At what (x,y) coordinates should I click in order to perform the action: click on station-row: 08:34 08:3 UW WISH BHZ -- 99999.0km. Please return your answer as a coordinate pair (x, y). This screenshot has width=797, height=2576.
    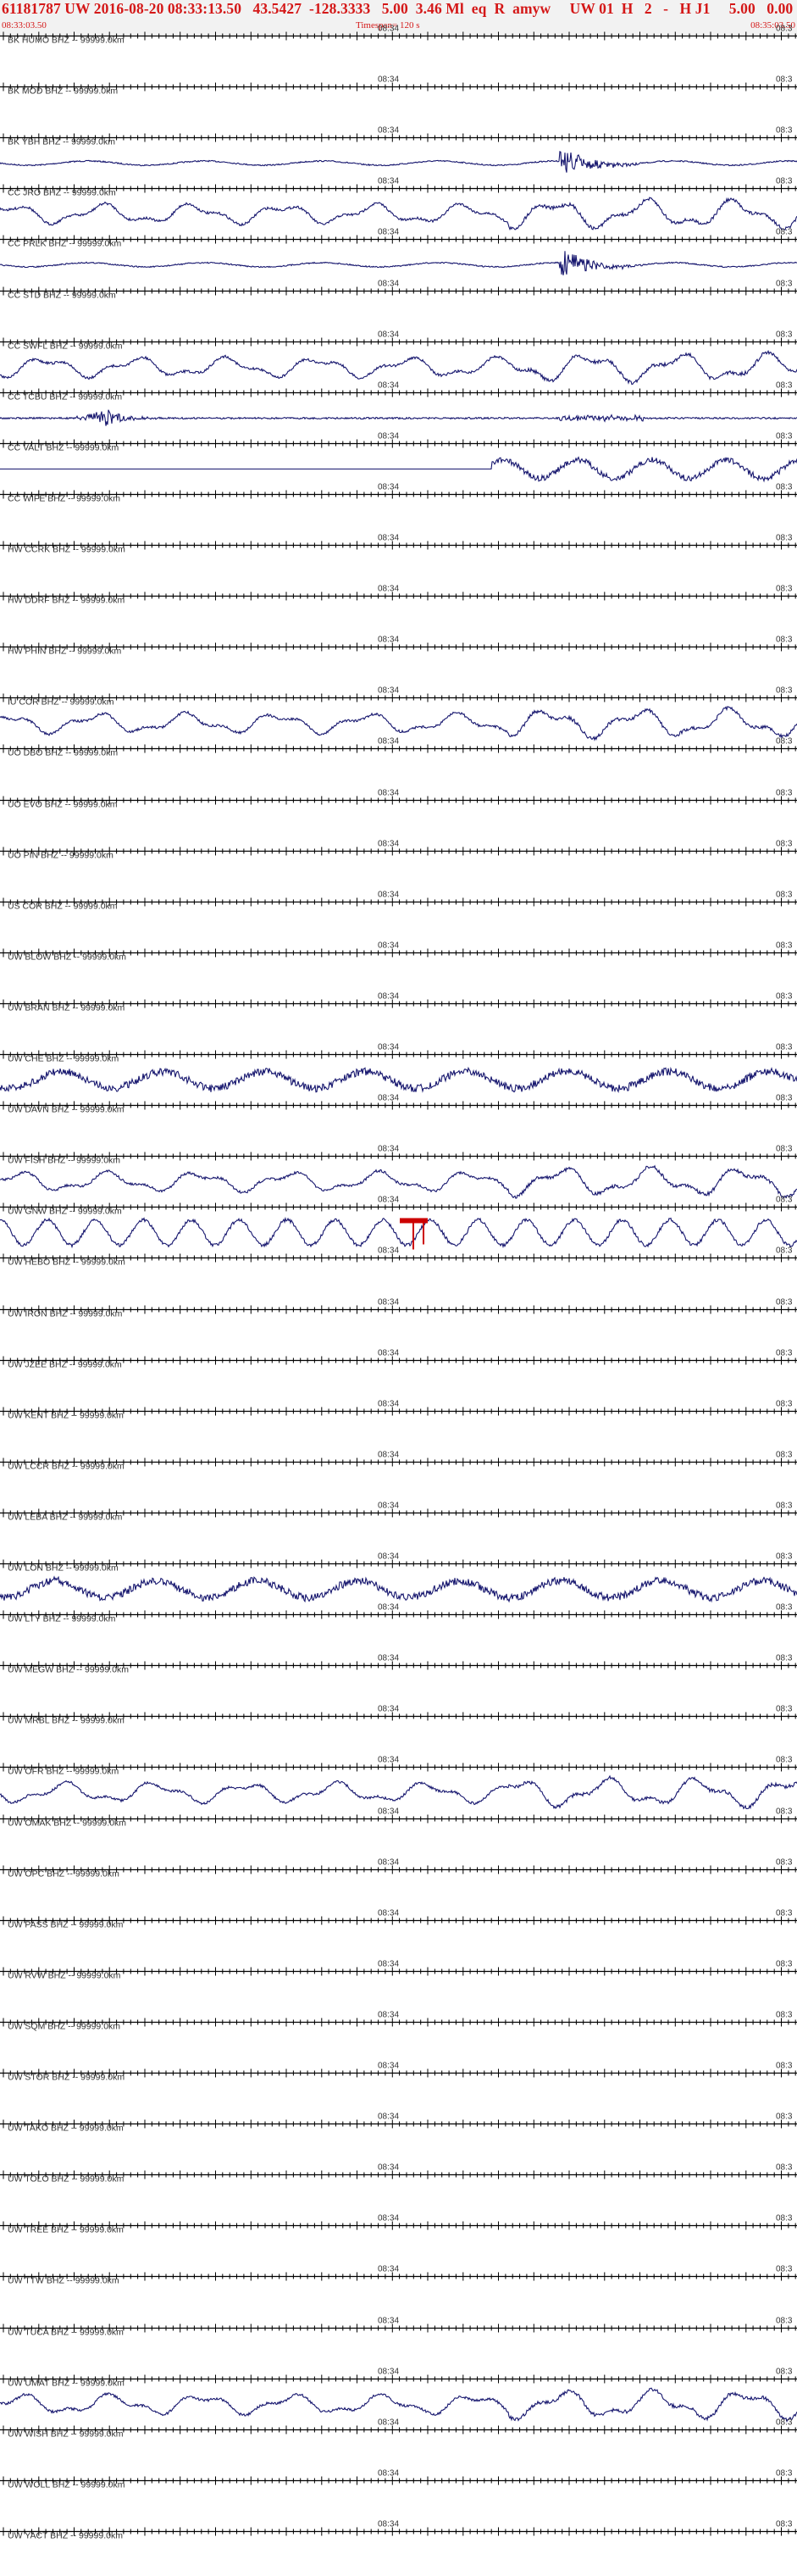
    Looking at the image, I should click on (398, 2429).